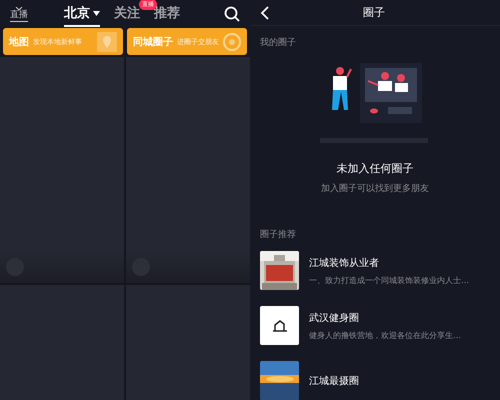 The image size is (500, 400). I want to click on empty-subtitle: 加入圈子可以找到更多朋友, so click(375, 189).